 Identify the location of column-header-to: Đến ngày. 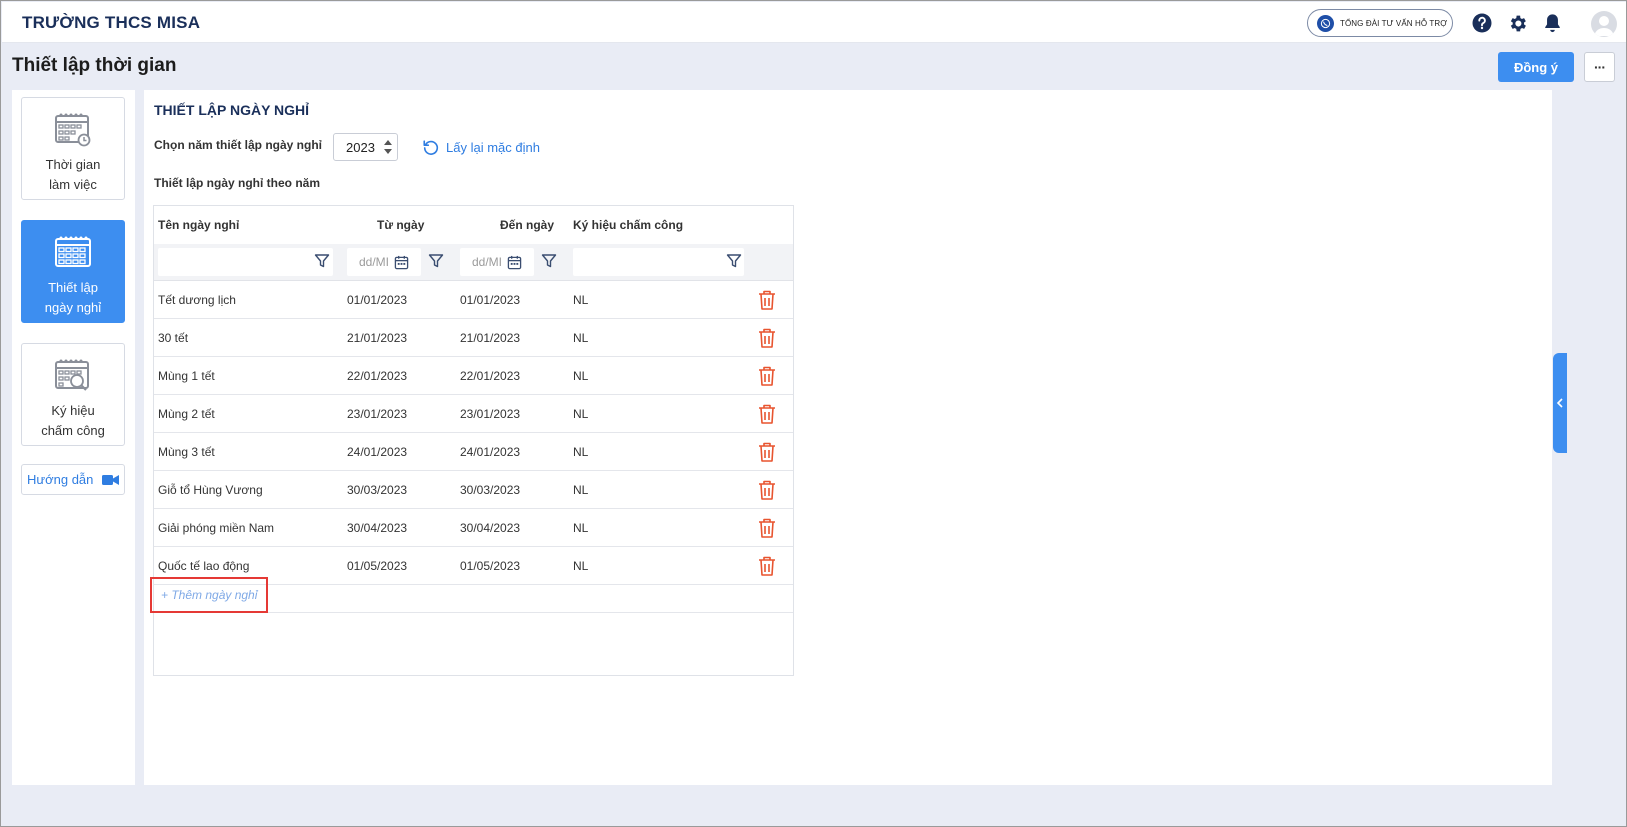
(527, 225).